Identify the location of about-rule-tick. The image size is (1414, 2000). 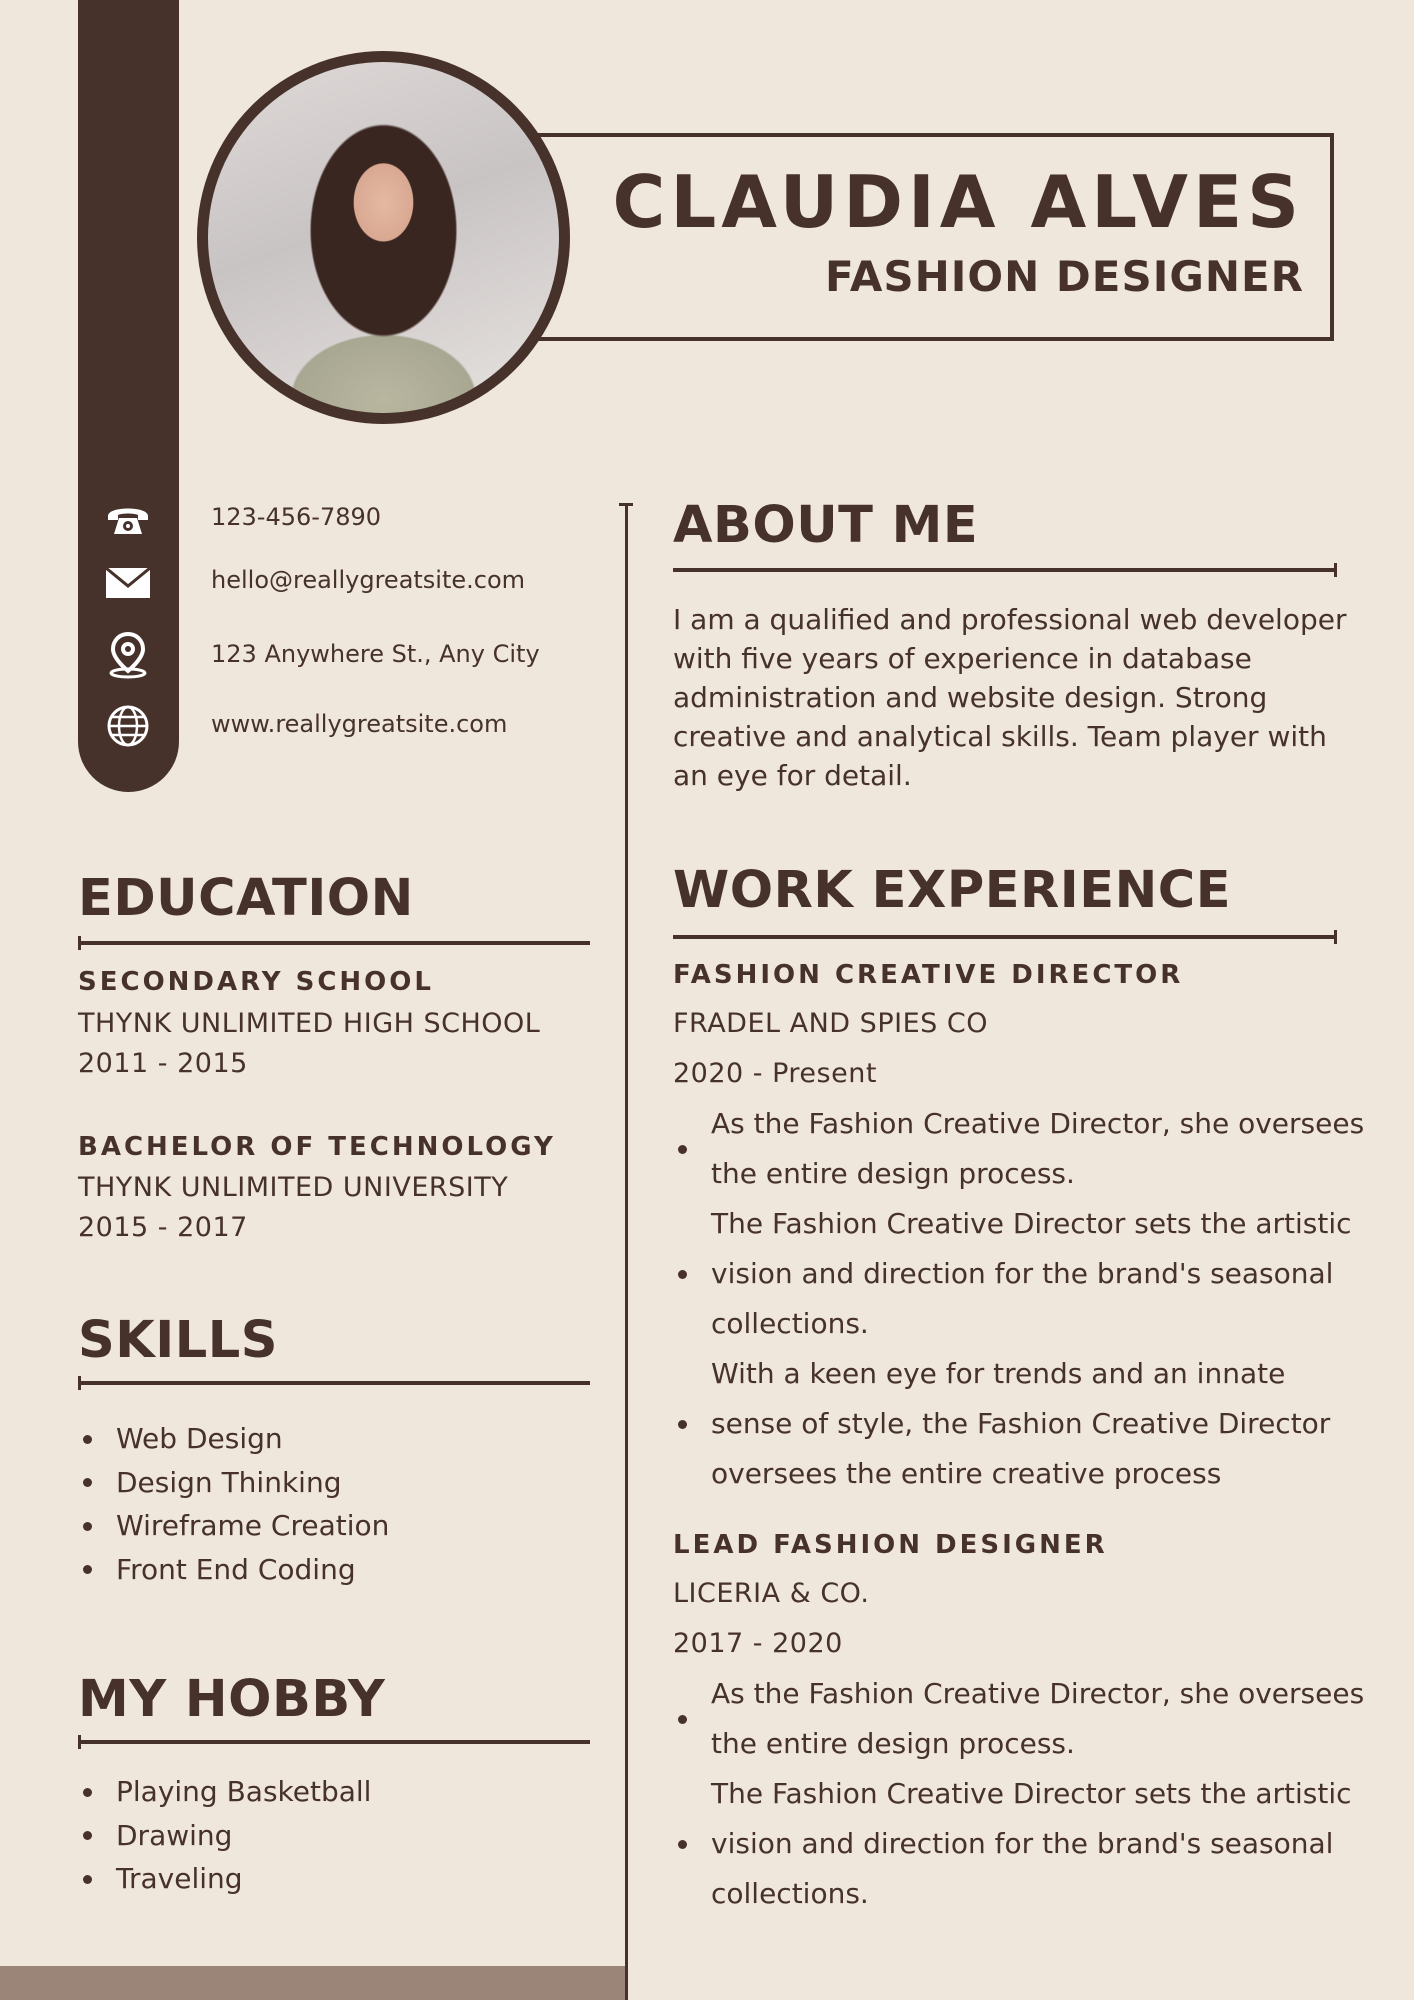
(1335, 570).